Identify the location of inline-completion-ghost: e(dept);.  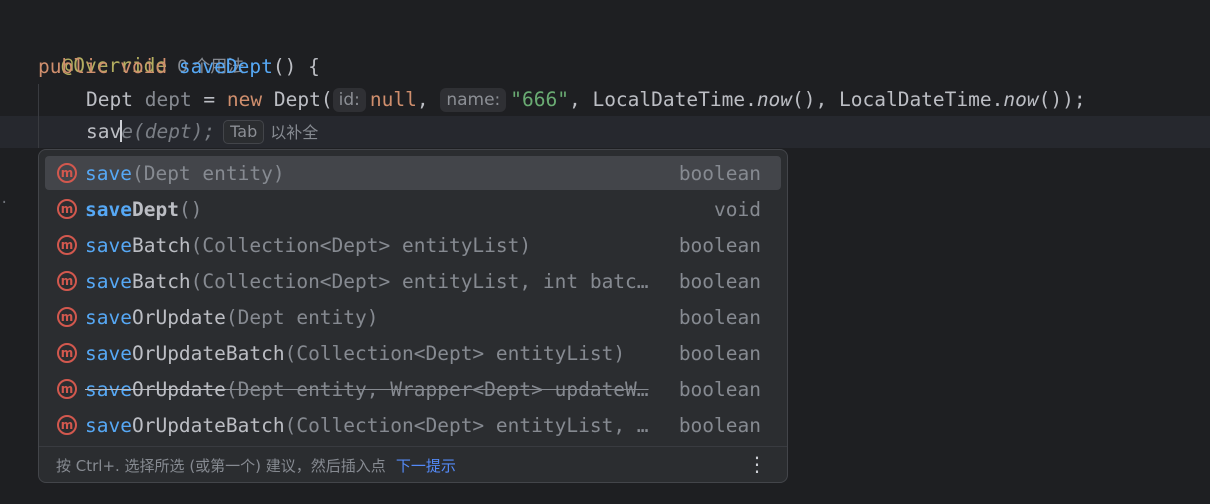
(168, 131).